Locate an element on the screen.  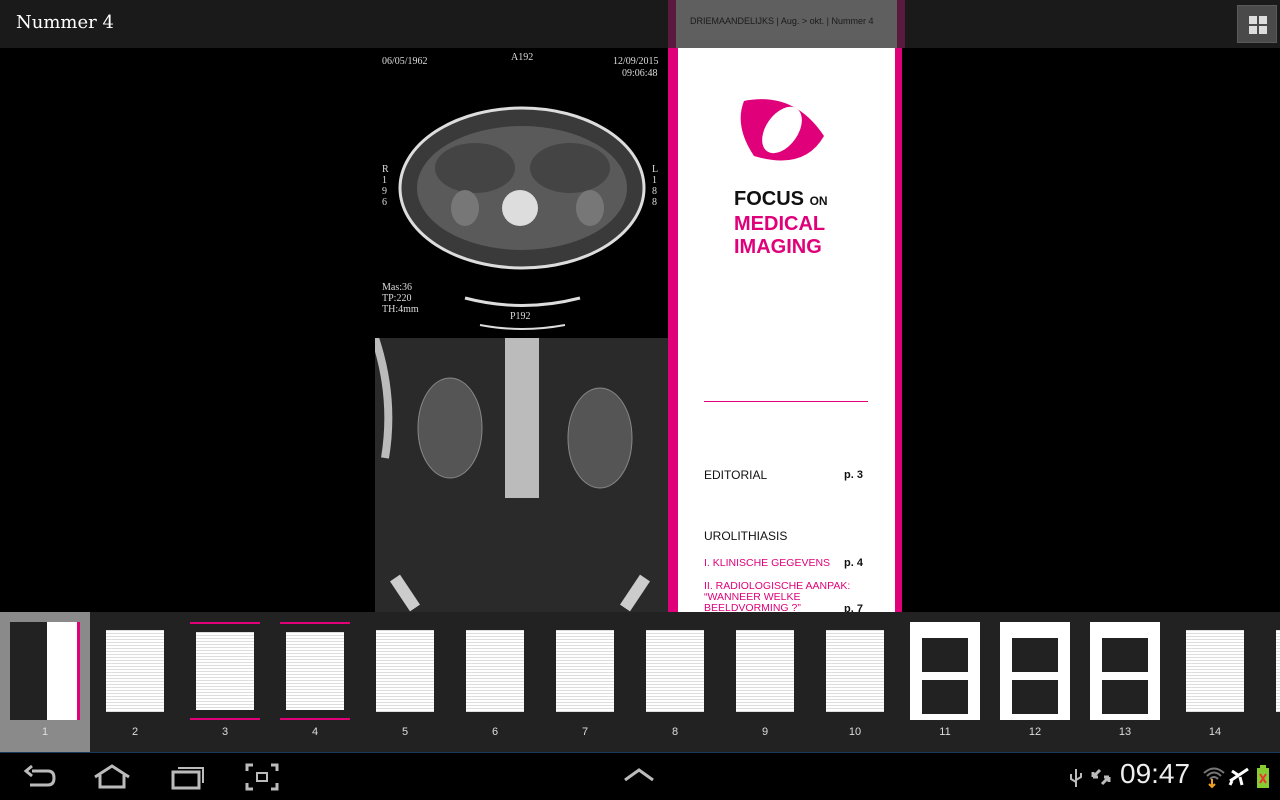
thumbnail-page-13: 13 is located at coordinates (1125, 682).